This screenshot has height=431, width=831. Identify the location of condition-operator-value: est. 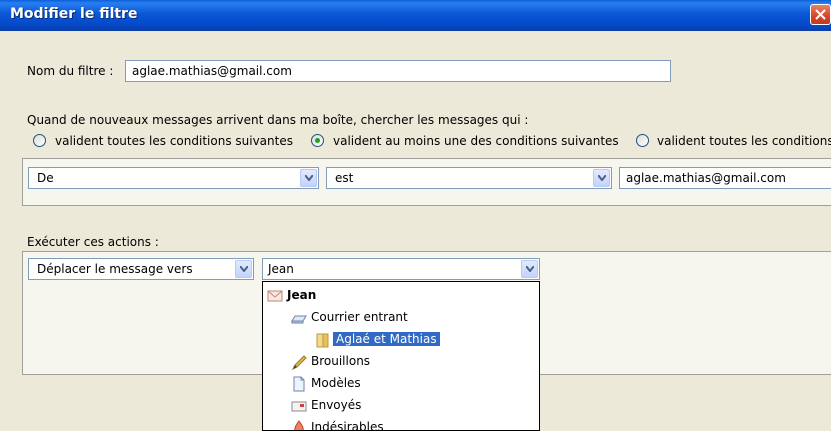
(344, 178).